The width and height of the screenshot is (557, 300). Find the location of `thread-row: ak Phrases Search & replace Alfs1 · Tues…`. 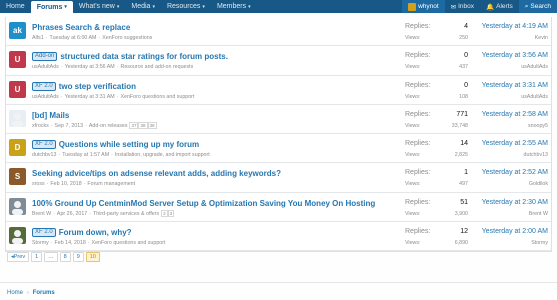

thread-row: ak Phrases Search & replace Alfs1 · Tues… is located at coordinates (278, 32).